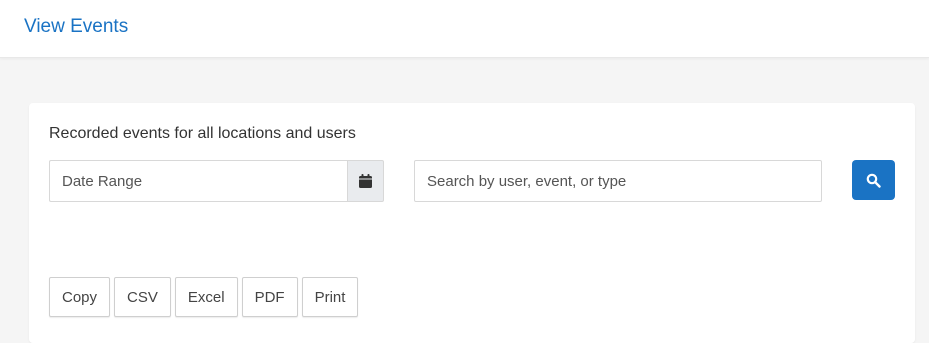 Image resolution: width=929 pixels, height=343 pixels. I want to click on print-button: Print, so click(330, 297).